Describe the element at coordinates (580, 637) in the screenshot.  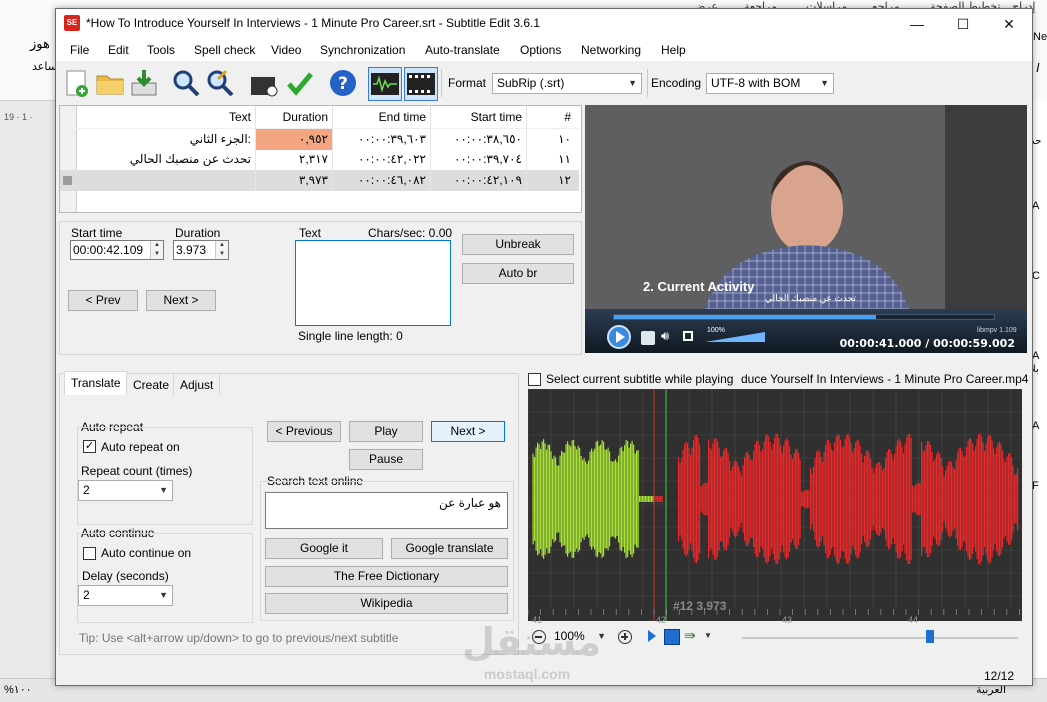
I see `zoom-dropdown: 100% ▼` at that location.